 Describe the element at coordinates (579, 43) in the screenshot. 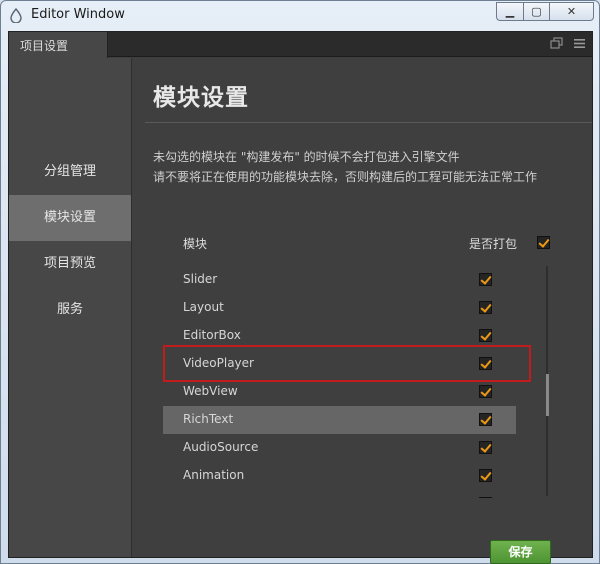

I see `menu-icon` at that location.